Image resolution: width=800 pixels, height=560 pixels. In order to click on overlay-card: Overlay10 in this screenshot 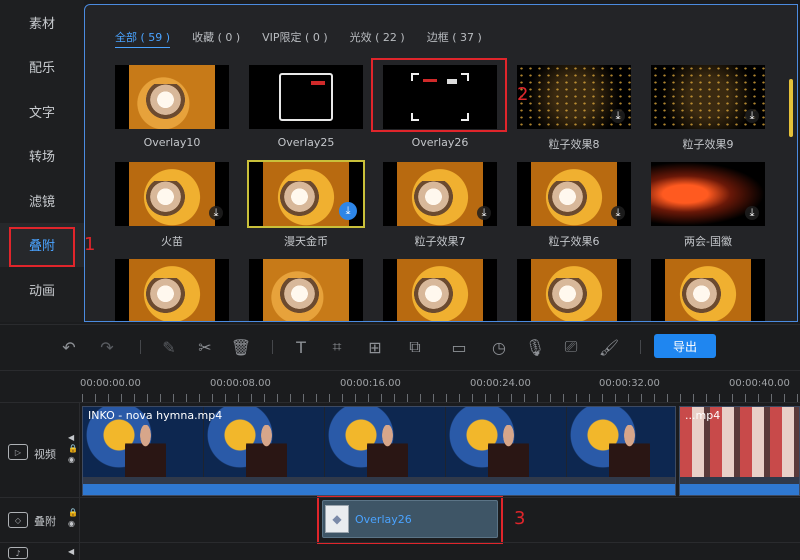, I will do `click(172, 108)`.